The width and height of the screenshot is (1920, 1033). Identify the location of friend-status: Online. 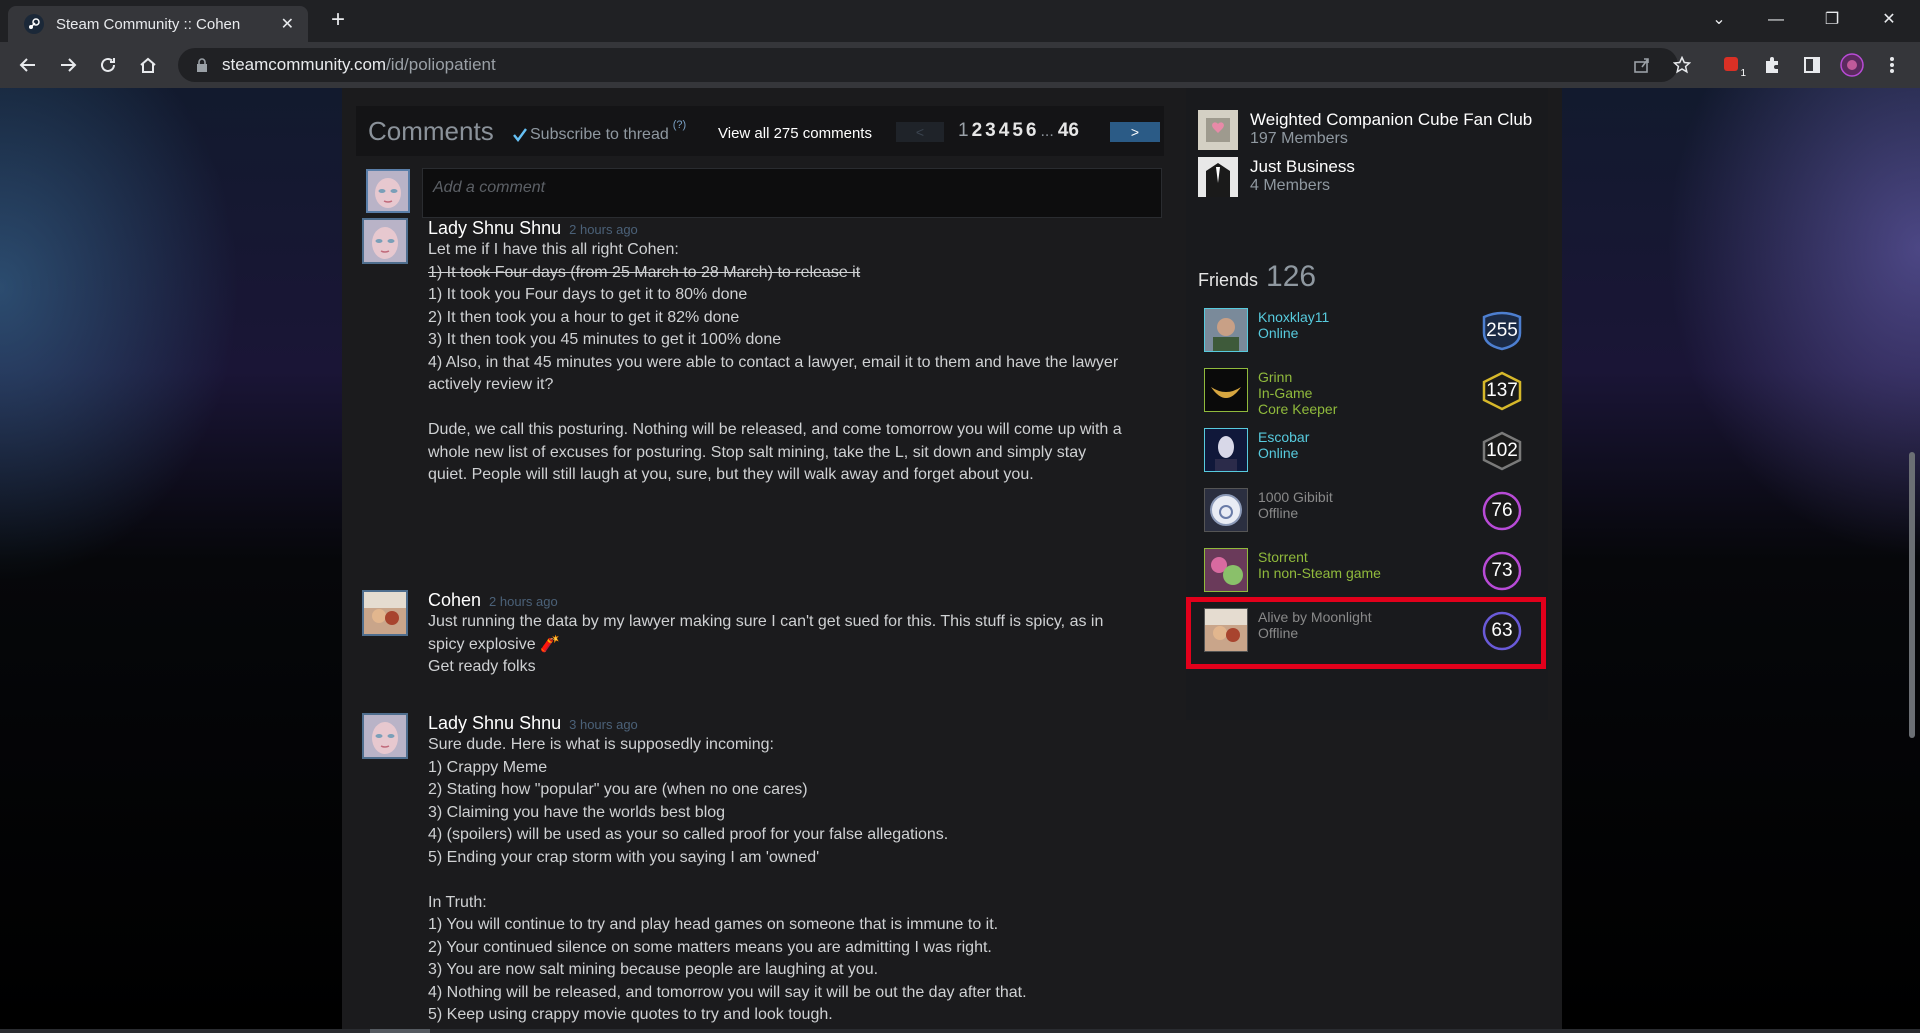
(1278, 333).